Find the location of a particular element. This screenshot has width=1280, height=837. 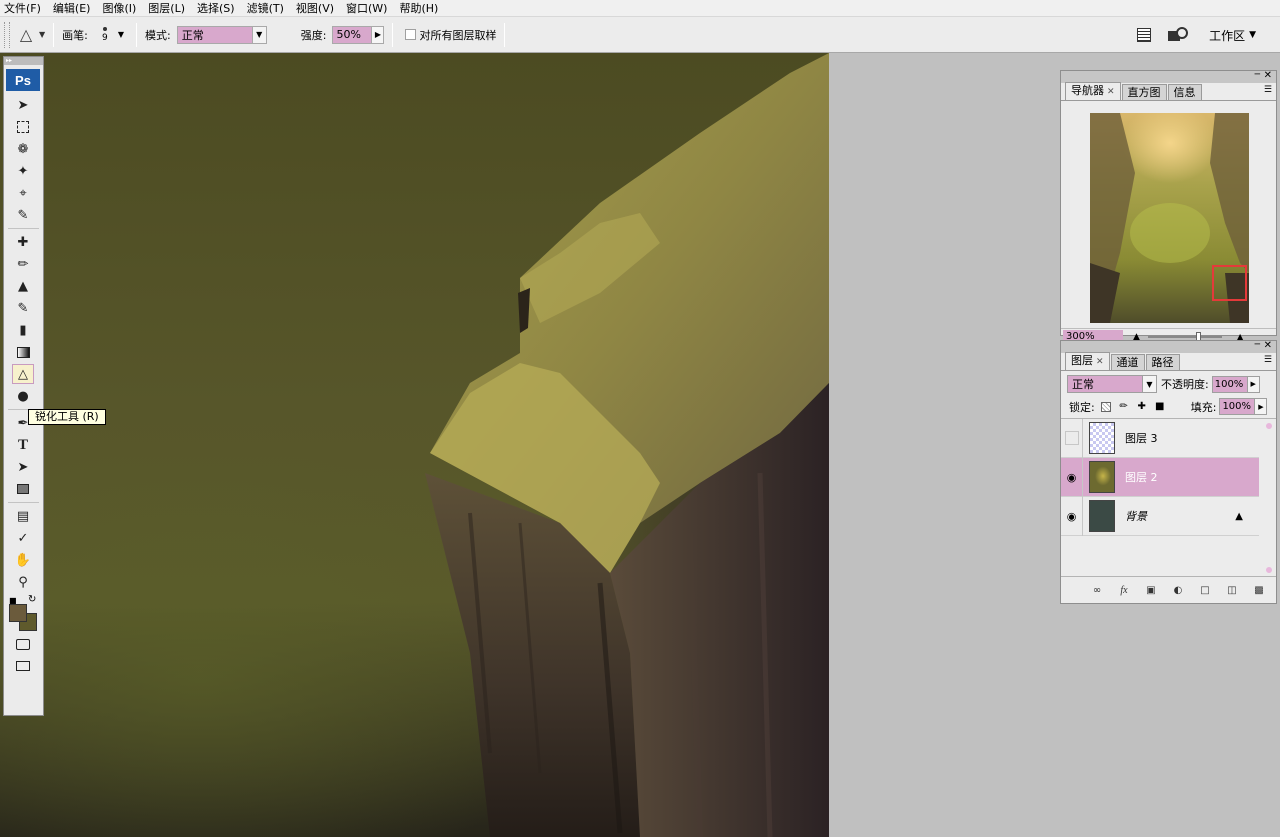

magic-wand-tool: ✦ is located at coordinates (23, 171).